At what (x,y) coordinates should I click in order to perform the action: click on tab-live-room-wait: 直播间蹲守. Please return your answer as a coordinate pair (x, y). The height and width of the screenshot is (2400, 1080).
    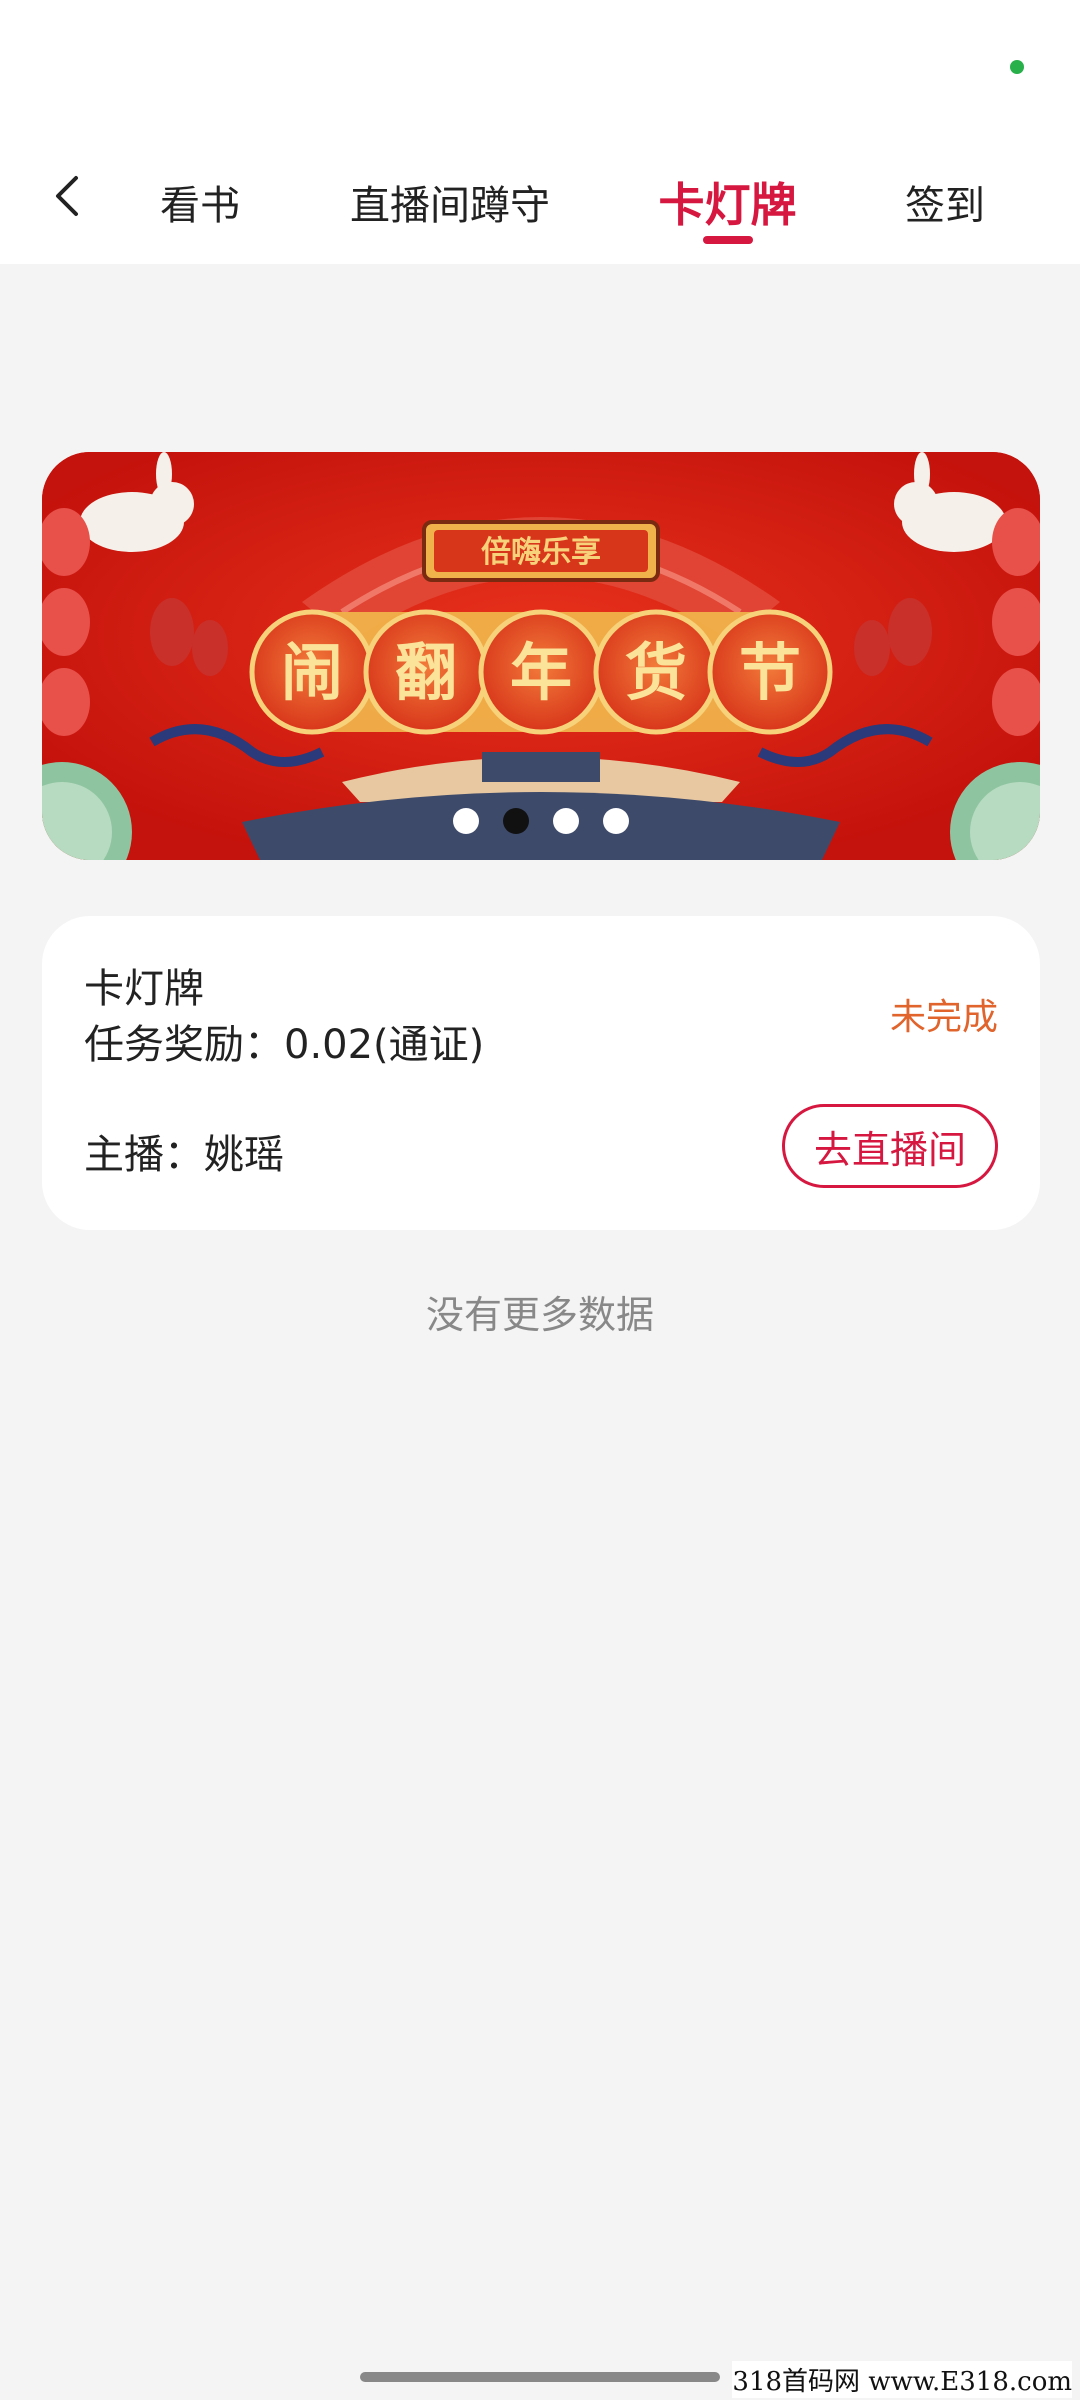
    Looking at the image, I should click on (450, 202).